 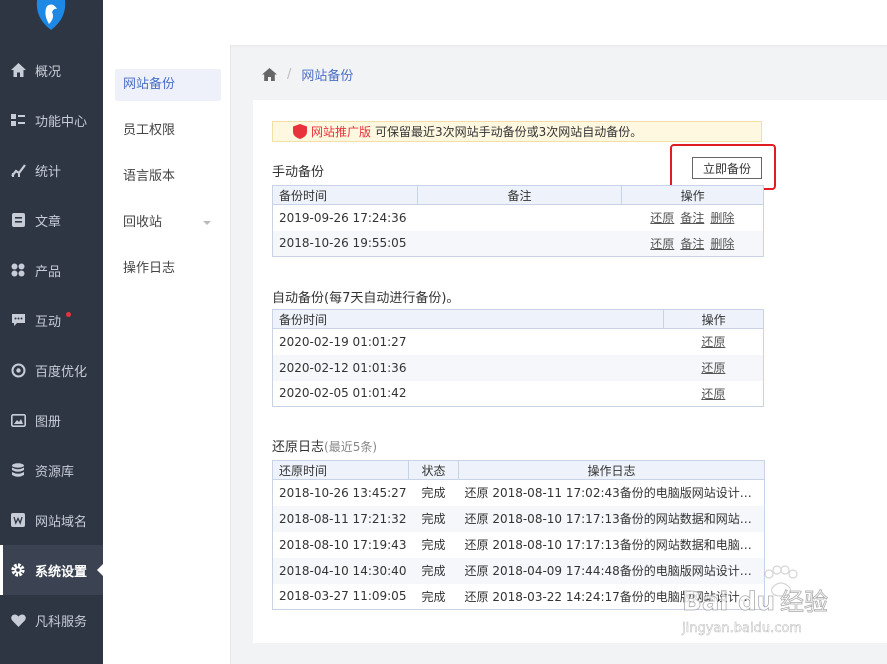 I want to click on backup-time: 2020-02-19 01:01:27, so click(x=343, y=341).